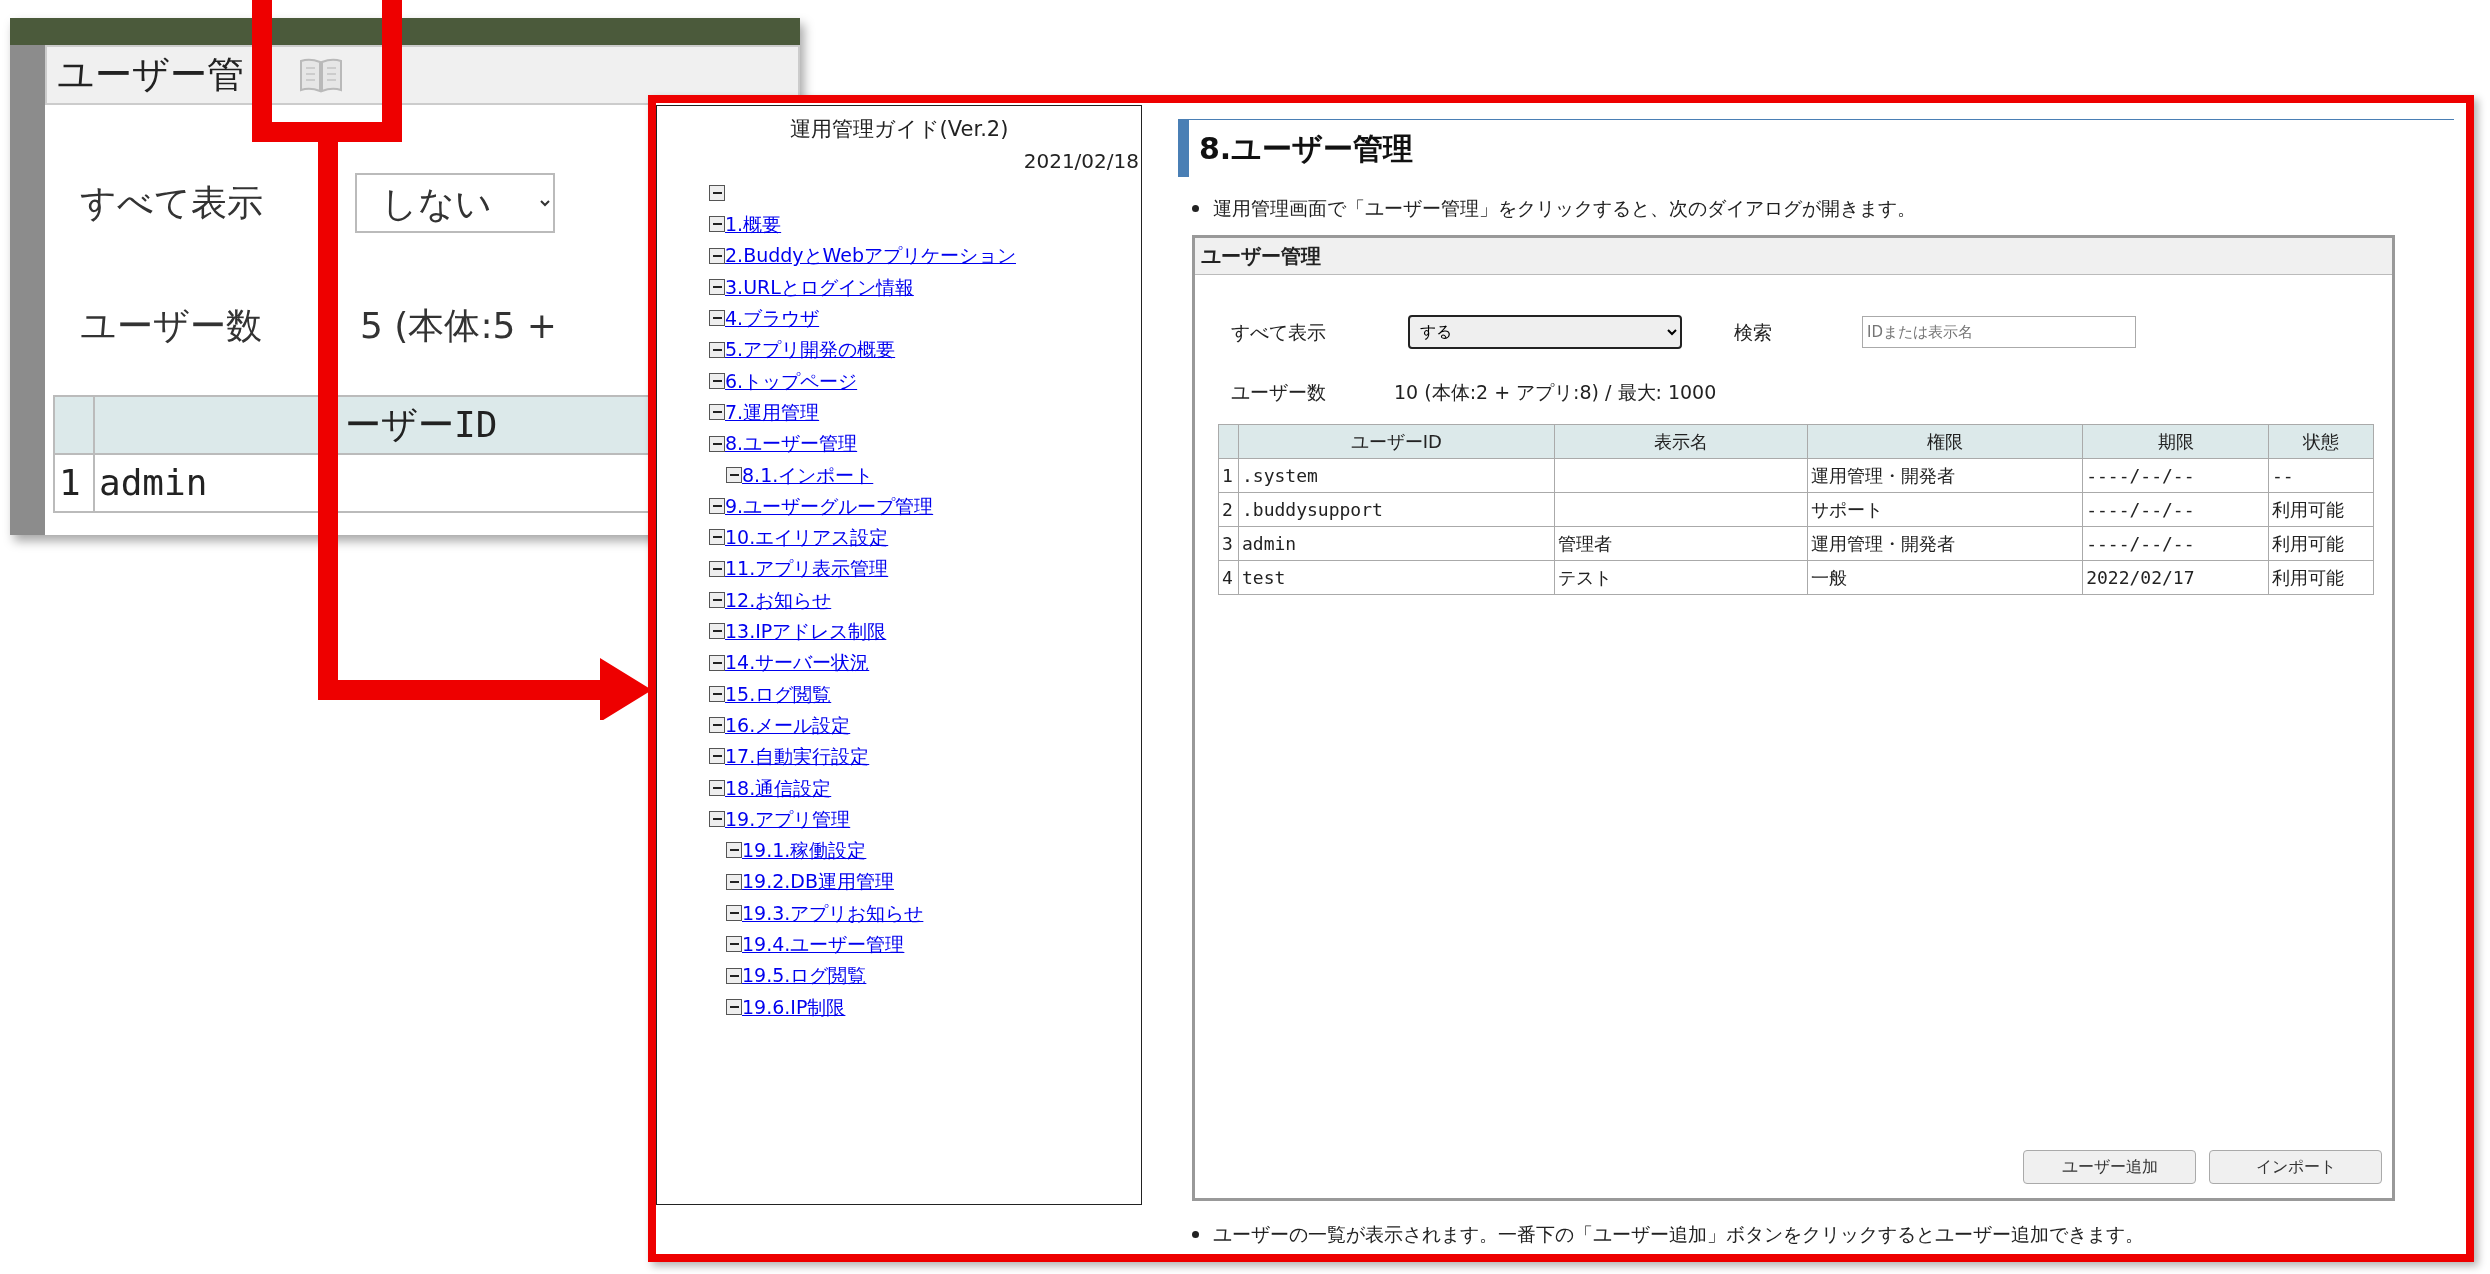  Describe the element at coordinates (797, 756) in the screenshot. I see `toc-link: 17.自動実行設定` at that location.